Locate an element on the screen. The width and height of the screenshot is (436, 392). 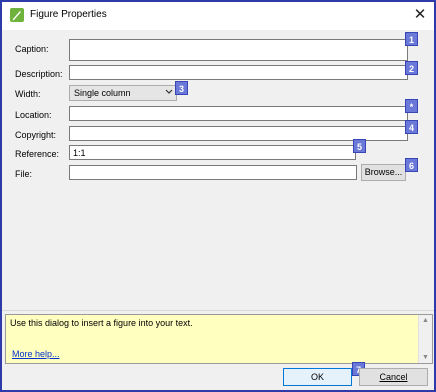
reference-label: Reference: is located at coordinates (37, 154).